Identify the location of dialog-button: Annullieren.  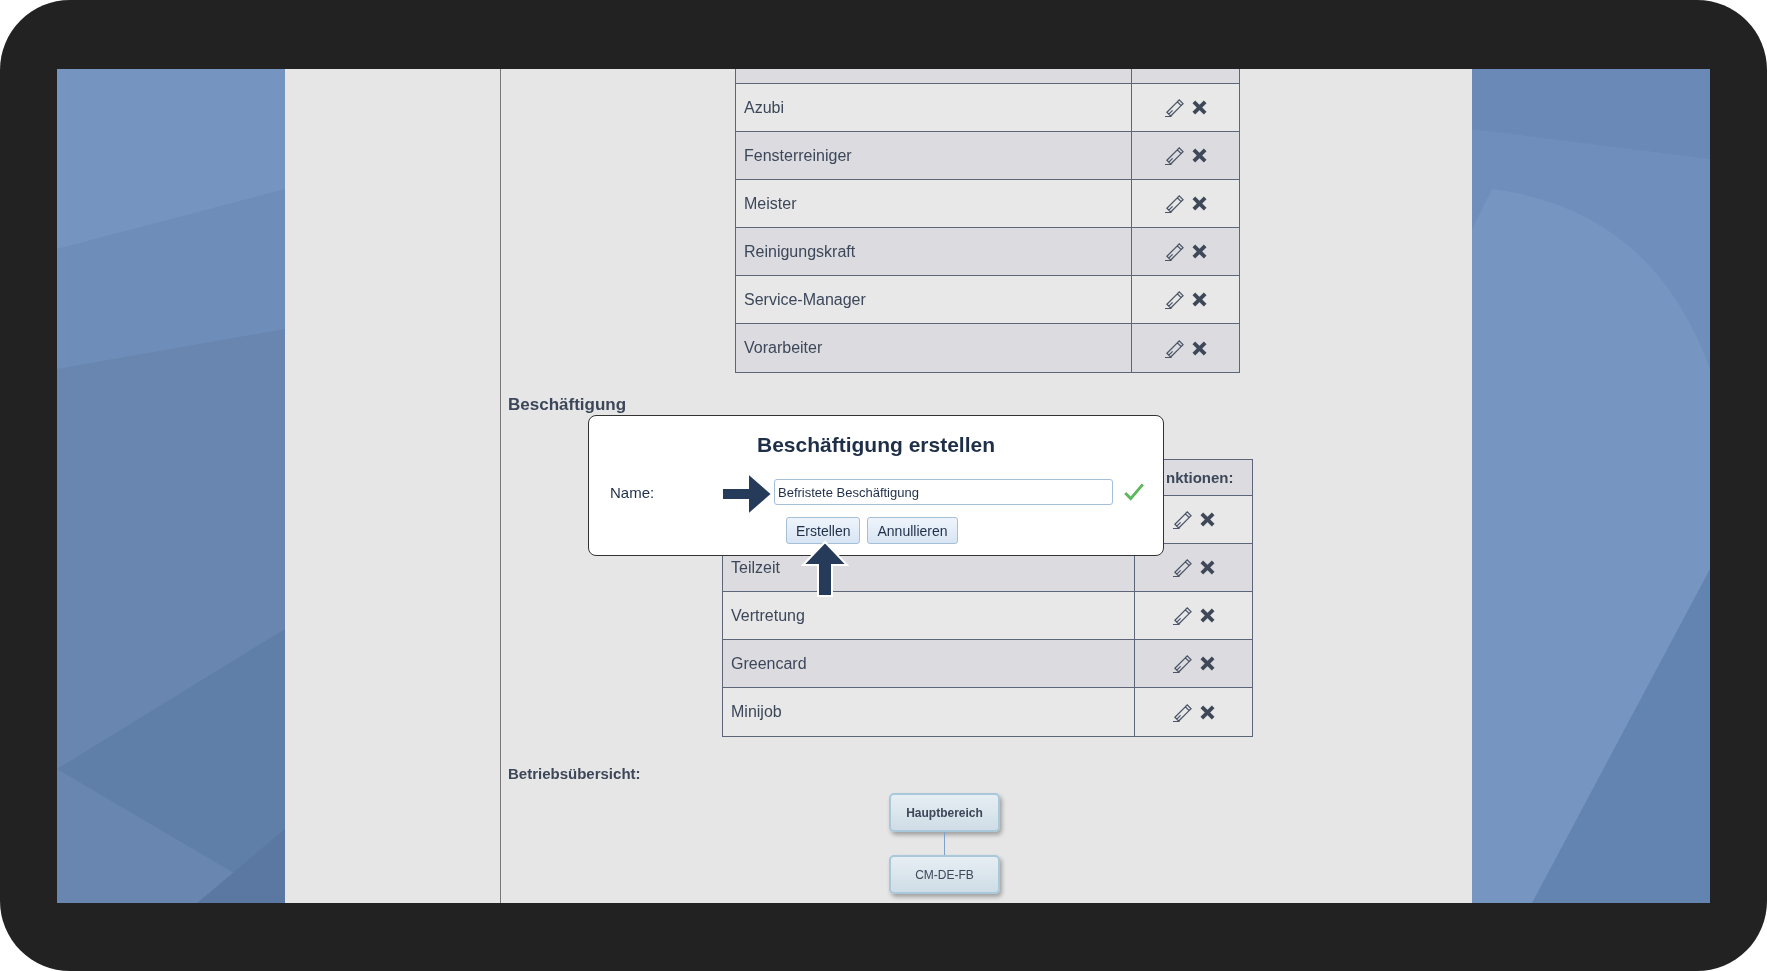
(912, 530).